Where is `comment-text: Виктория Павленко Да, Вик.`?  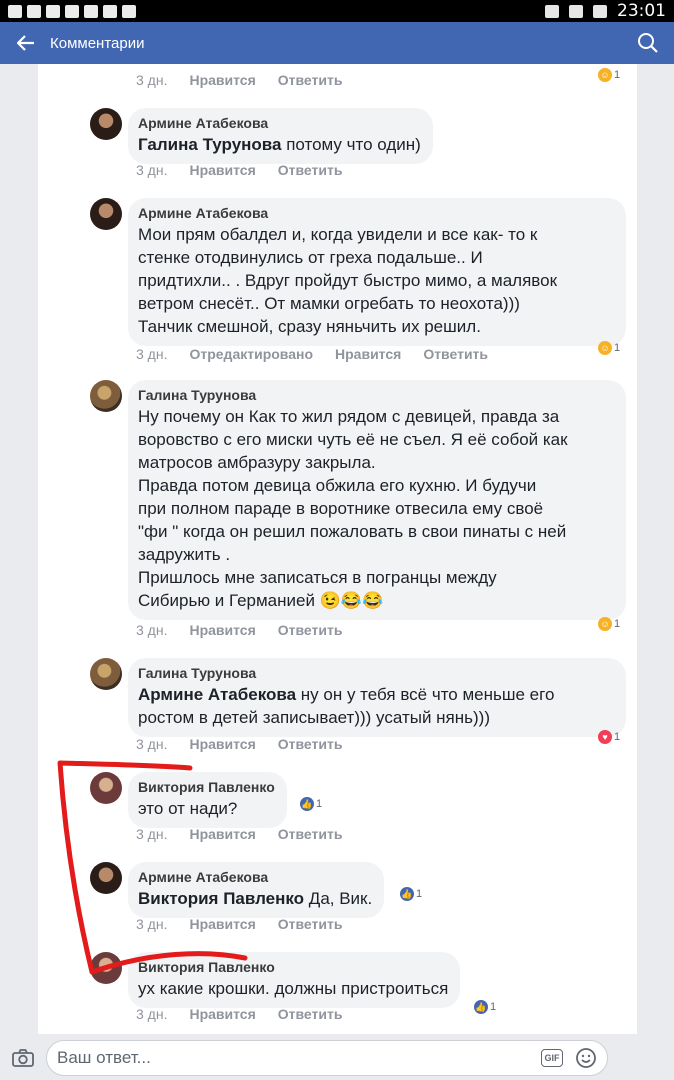
comment-text: Виктория Павленко Да, Вик. is located at coordinates (255, 898).